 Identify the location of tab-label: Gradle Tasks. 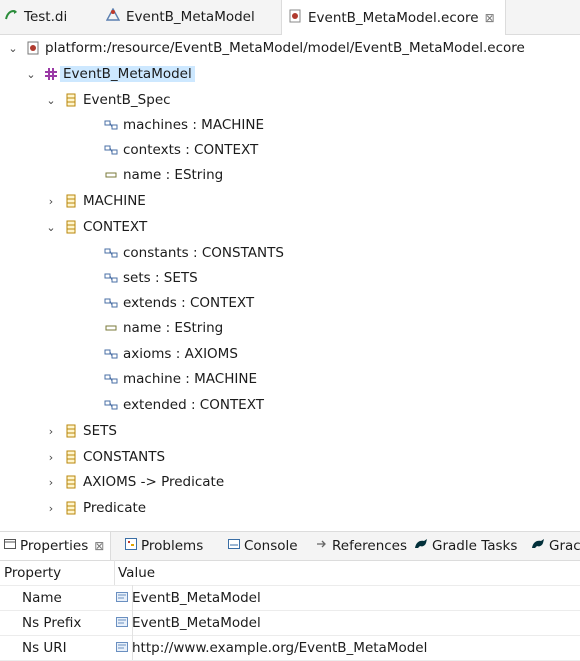
(475, 546).